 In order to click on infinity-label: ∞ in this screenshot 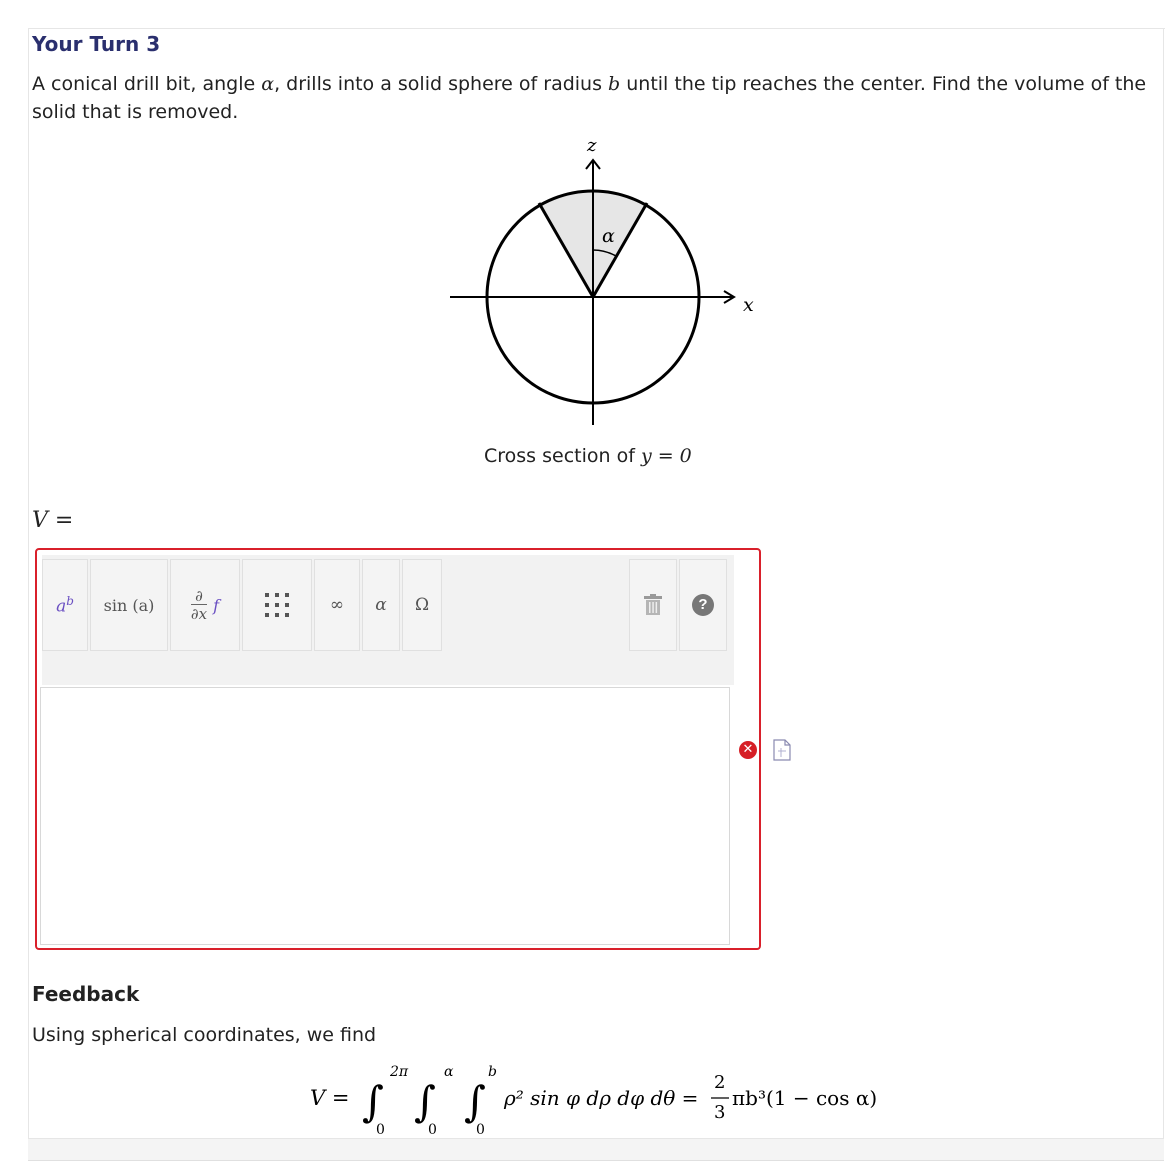, I will do `click(337, 605)`.